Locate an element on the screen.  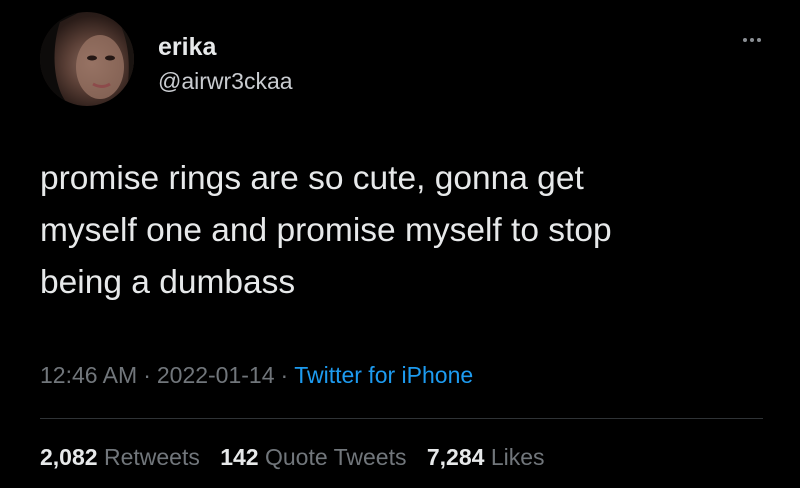
retweets-count: 2,082 is located at coordinates (69, 457).